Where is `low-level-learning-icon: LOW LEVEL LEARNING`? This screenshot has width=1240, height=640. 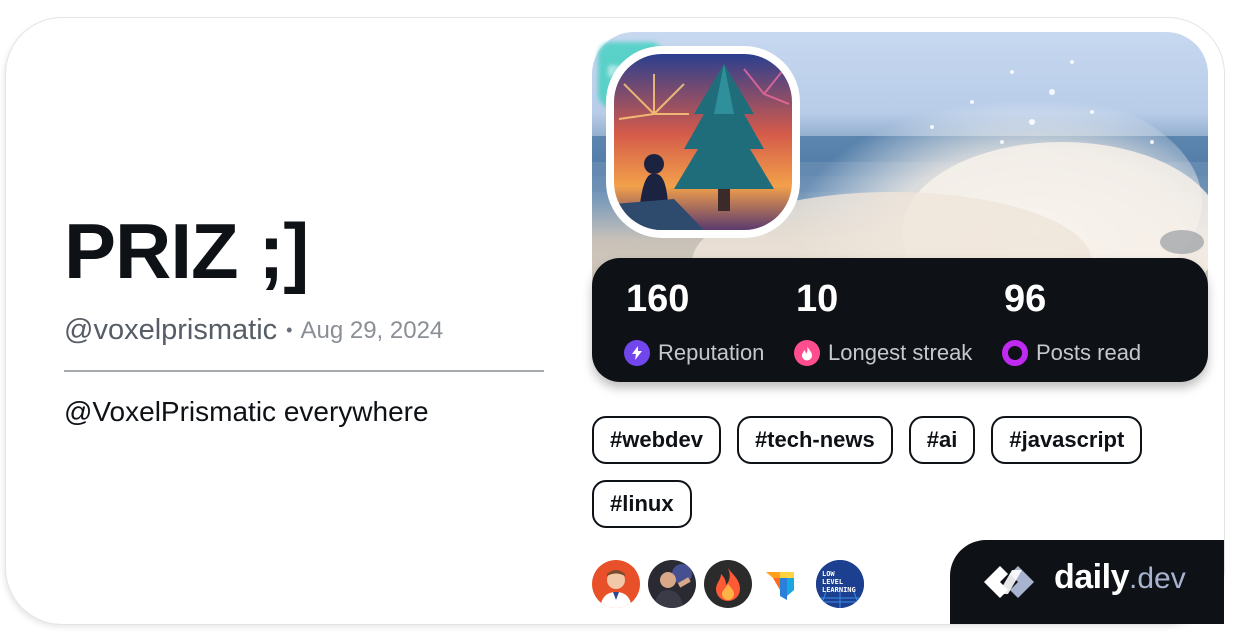
low-level-learning-icon: LOW LEVEL LEARNING is located at coordinates (840, 584).